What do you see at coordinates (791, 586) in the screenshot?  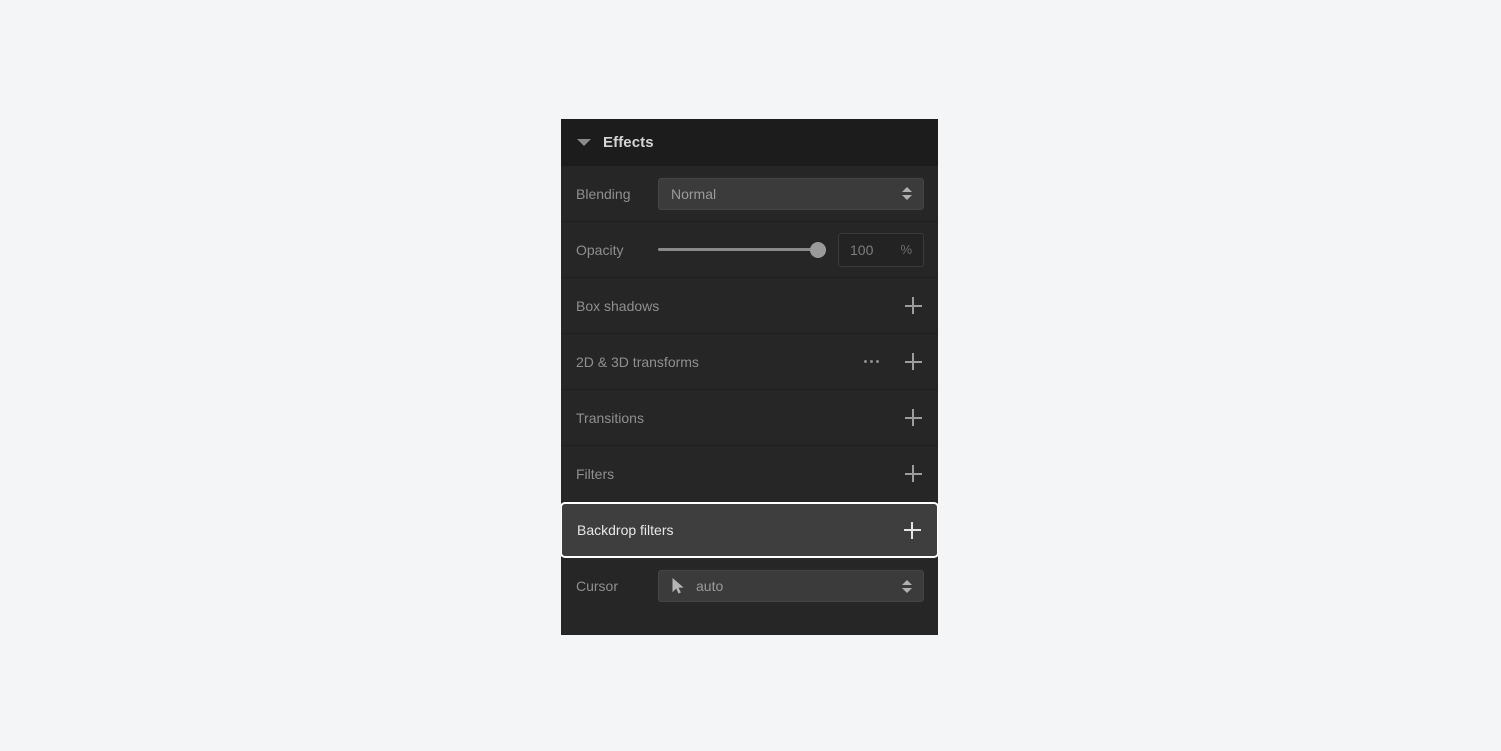 I see `cursor-select: auto` at bounding box center [791, 586].